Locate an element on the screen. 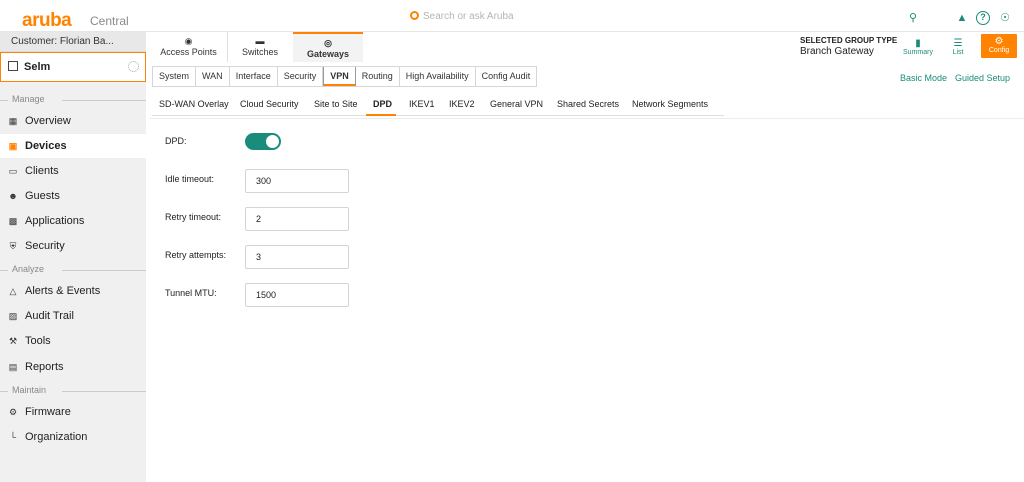  sidebar-item-overview: ▦ Overview is located at coordinates (73, 121).